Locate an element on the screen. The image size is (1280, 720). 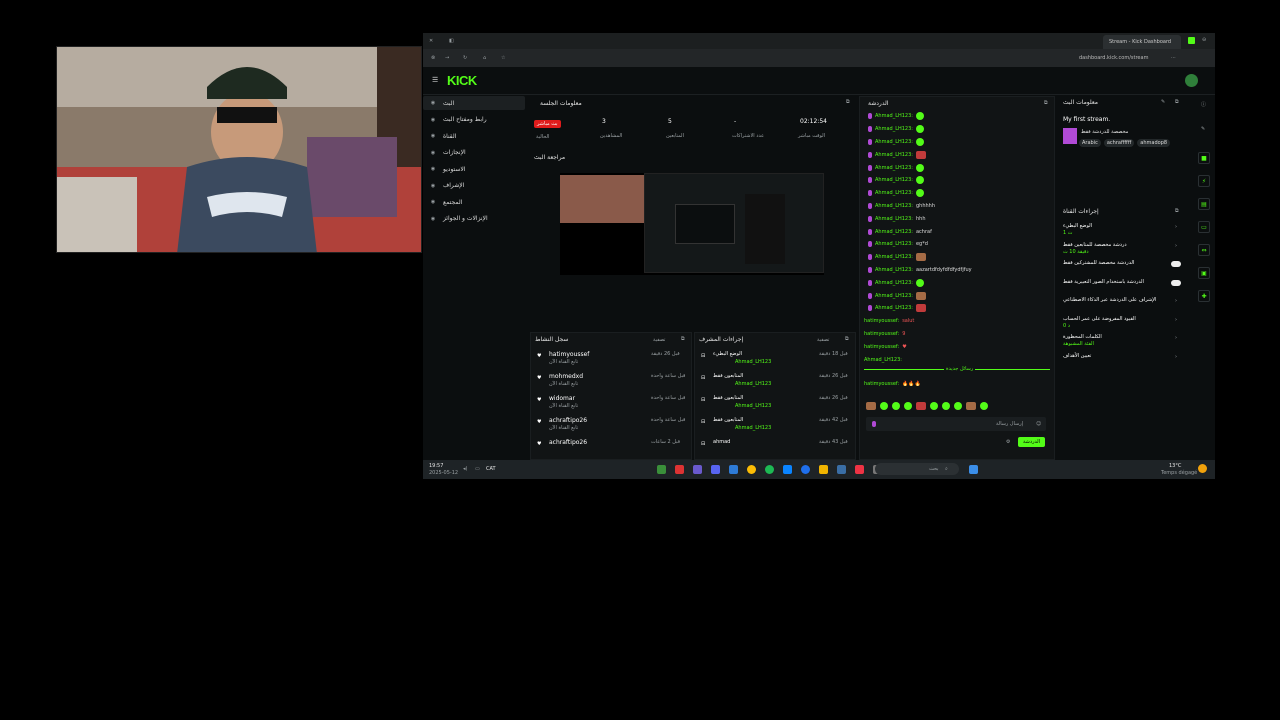
chat-text: eg*d is located at coordinates (921, 244).